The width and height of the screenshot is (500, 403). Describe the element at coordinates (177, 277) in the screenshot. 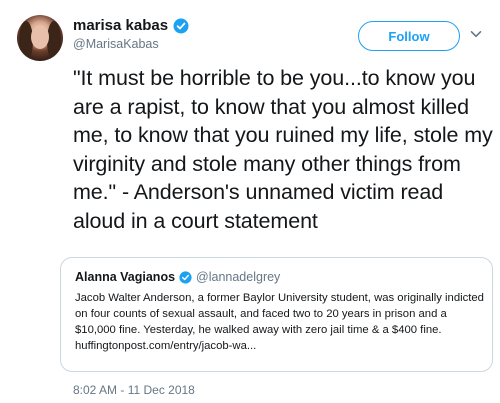

I see `quoted-tweet-header: Alanna Vagianos @lannadelgrey` at that location.